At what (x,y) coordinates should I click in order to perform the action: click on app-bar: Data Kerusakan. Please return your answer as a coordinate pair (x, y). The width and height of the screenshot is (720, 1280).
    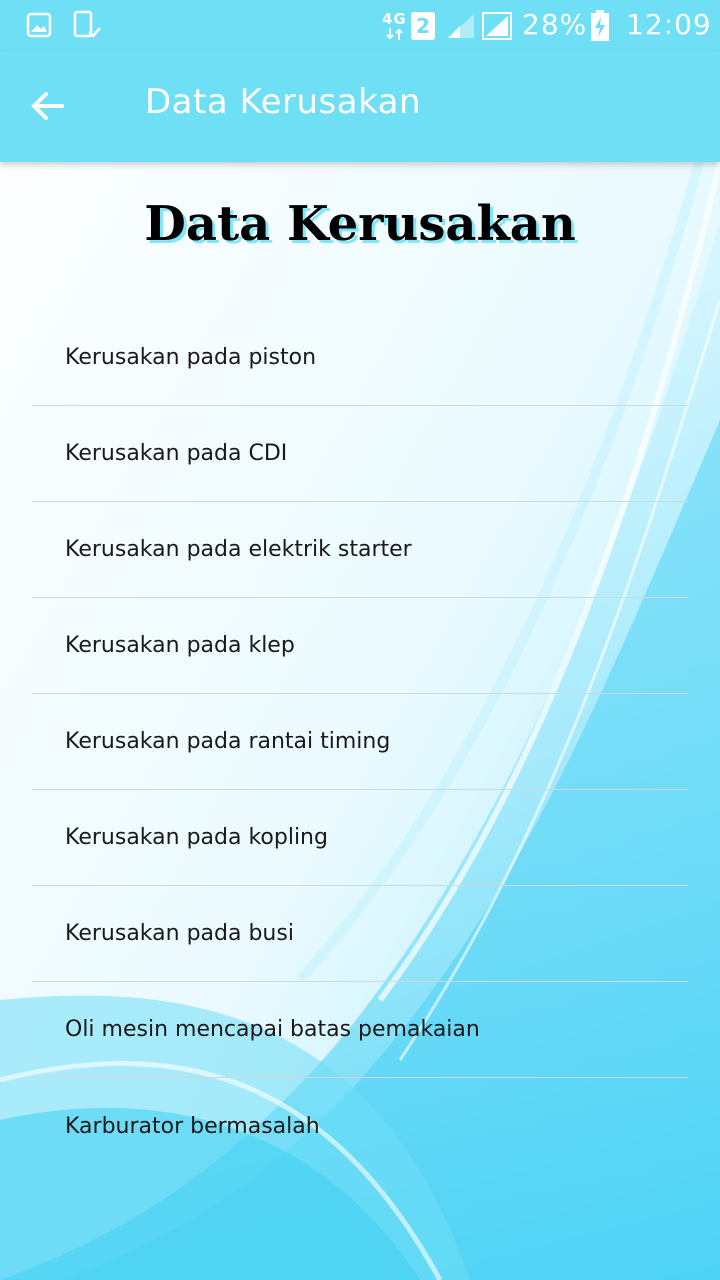
    Looking at the image, I should click on (360, 107).